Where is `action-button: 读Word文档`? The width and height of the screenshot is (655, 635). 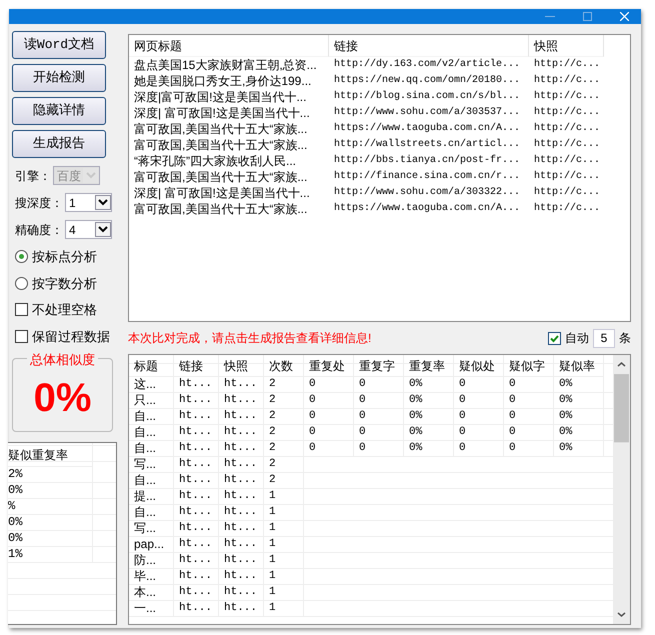
action-button: 读Word文档 is located at coordinates (59, 45).